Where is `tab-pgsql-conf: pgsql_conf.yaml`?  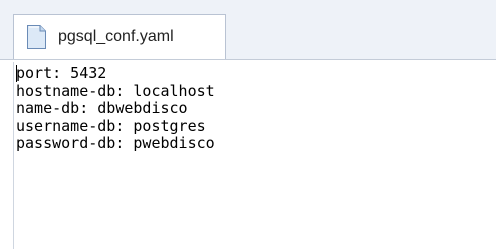
tab-pgsql-conf: pgsql_conf.yaml is located at coordinates (119, 36).